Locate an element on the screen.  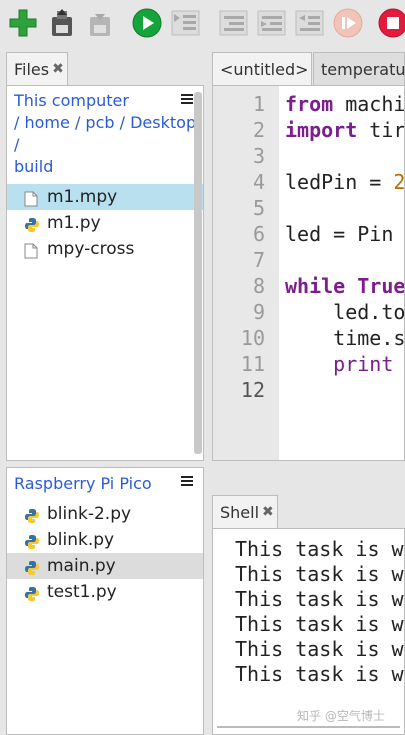
tab-files: Files ✖ is located at coordinates (37, 68).